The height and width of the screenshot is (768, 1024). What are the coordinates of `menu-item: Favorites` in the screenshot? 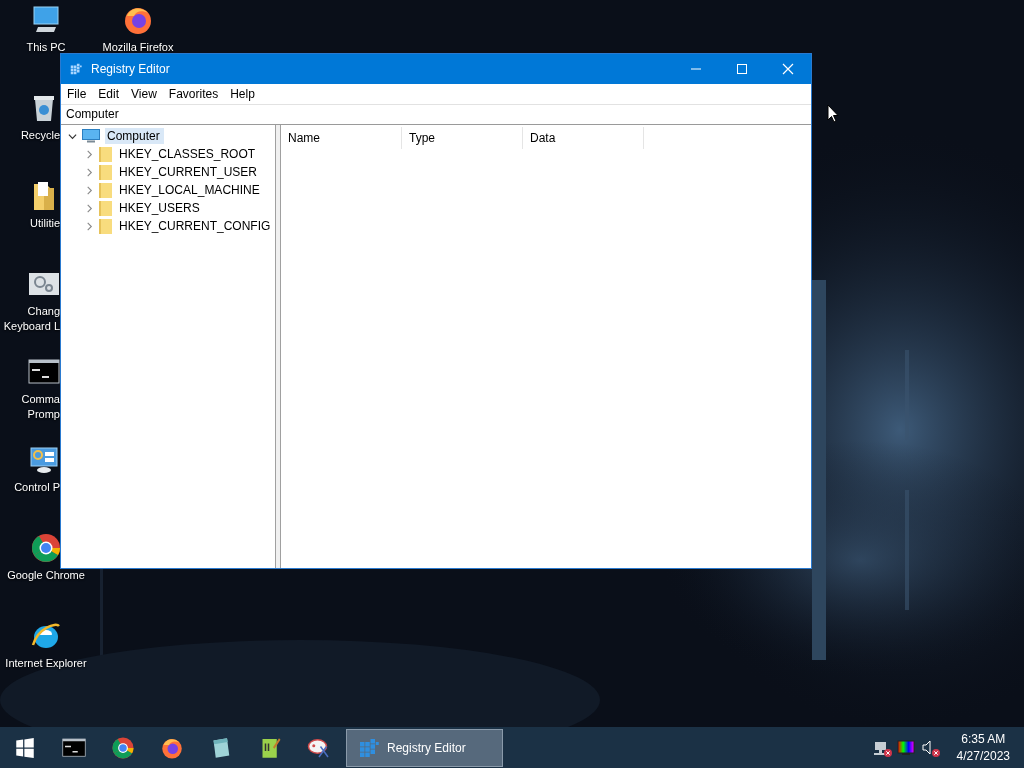 It's located at (193, 94).